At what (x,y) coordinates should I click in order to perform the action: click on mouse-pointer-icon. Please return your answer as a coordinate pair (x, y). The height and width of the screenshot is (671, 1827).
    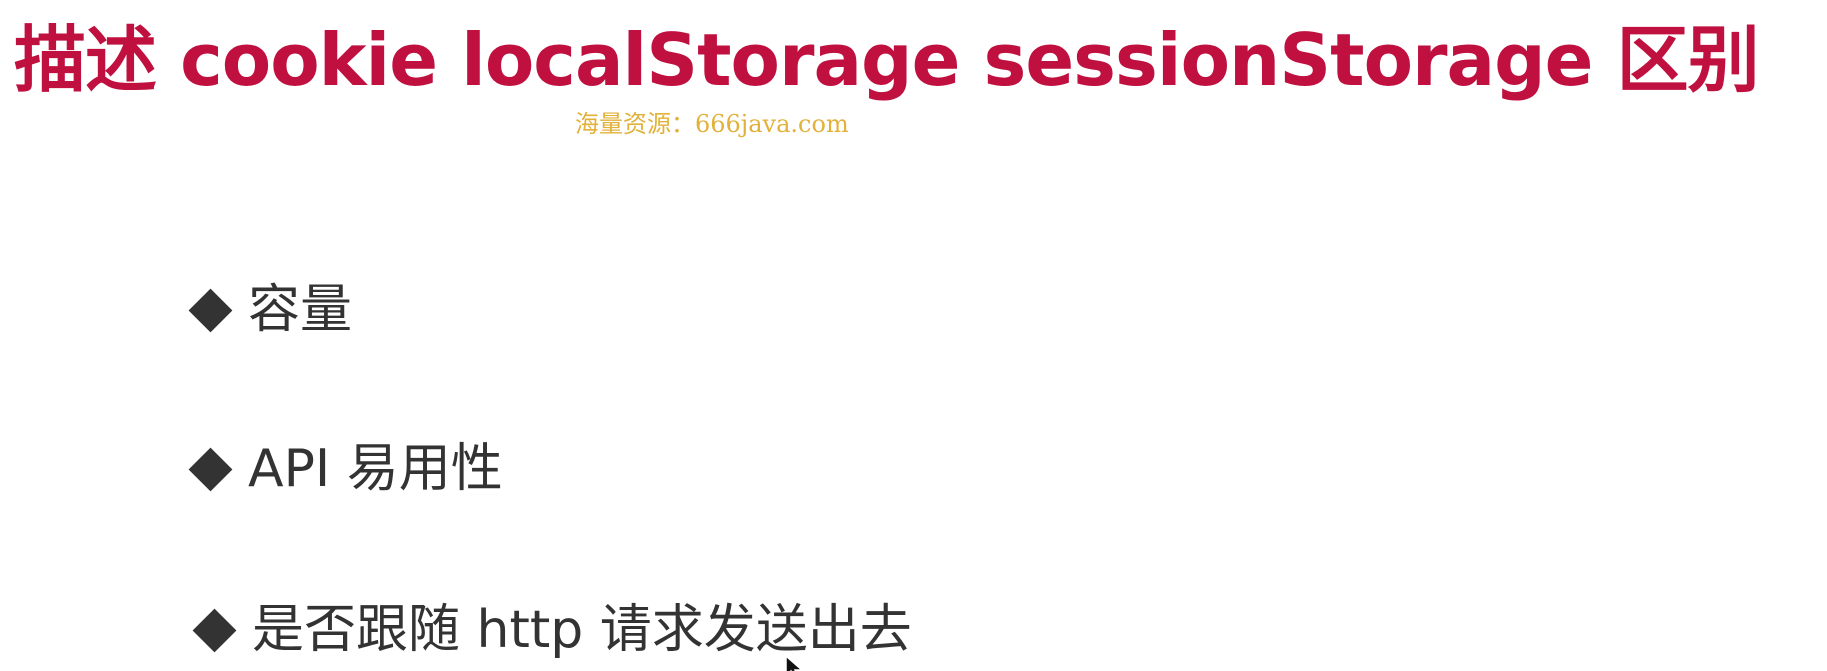
    Looking at the image, I should click on (794, 663).